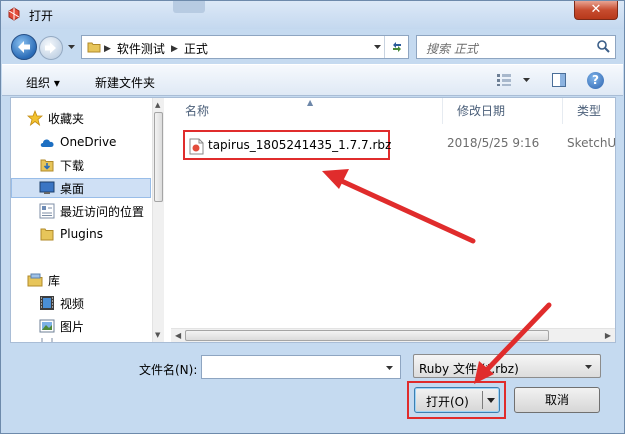 This screenshot has width=625, height=434. I want to click on desktop-icon, so click(47, 188).